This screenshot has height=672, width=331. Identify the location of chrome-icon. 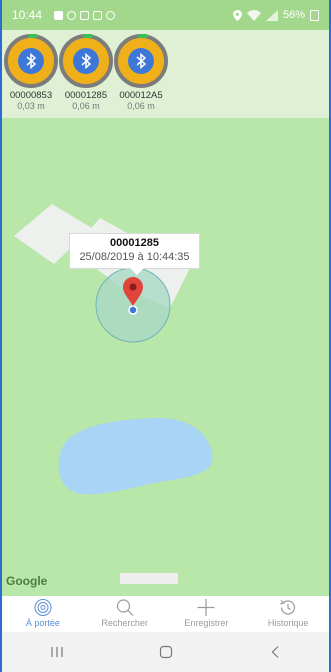
(72, 15).